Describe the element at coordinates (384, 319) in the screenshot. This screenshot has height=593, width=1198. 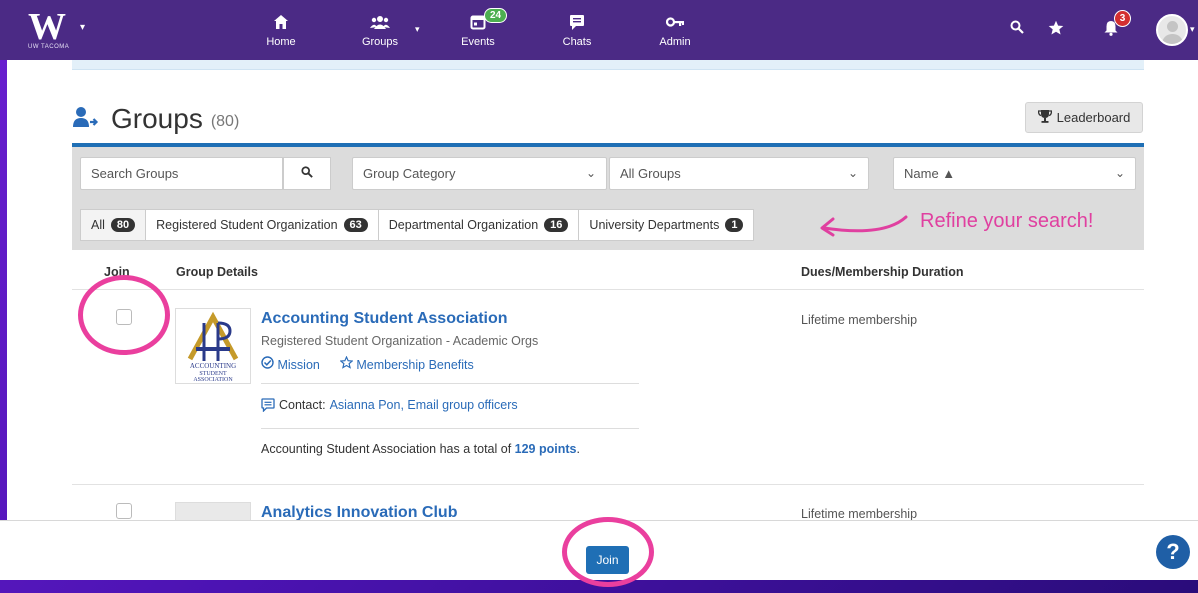
I see `group-name-link: Accounting Student Association` at that location.